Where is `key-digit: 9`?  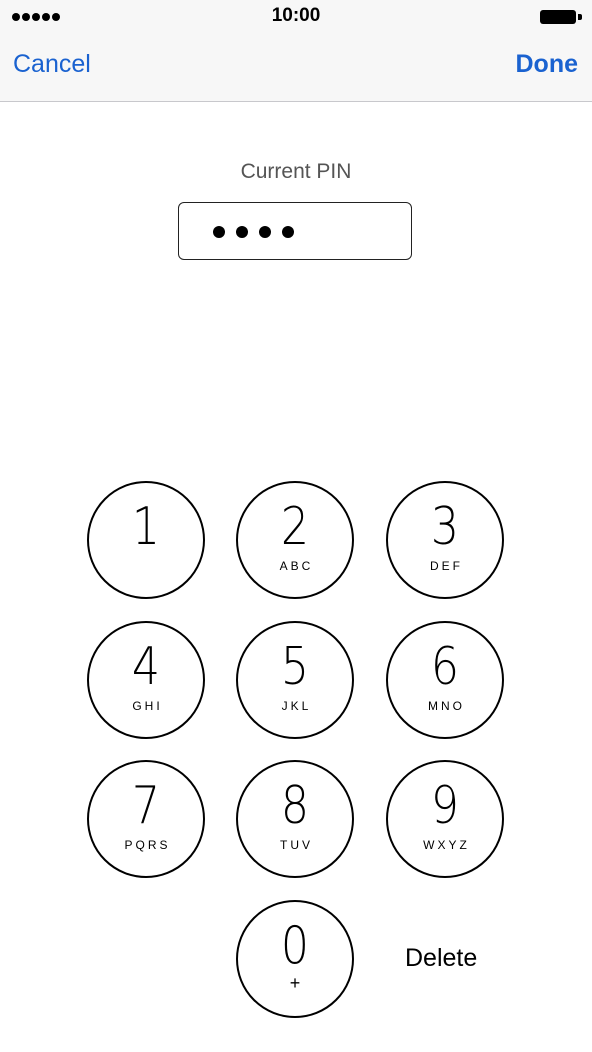 key-digit: 9 is located at coordinates (445, 806).